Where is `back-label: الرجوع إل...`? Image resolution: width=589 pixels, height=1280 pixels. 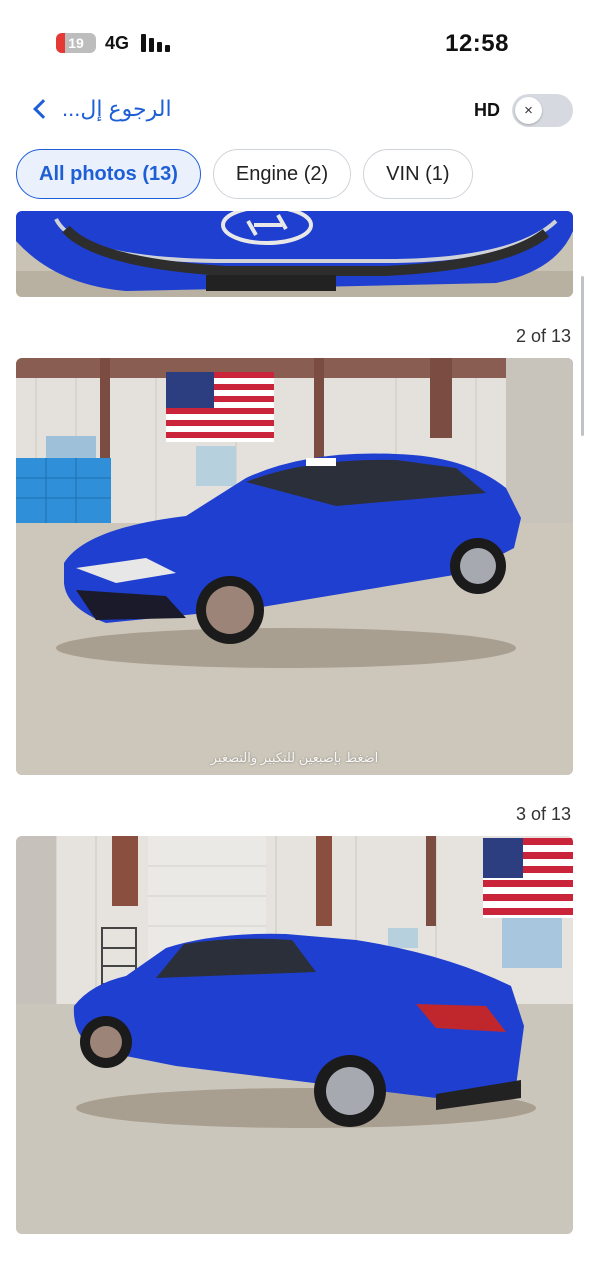 back-label: الرجوع إل... is located at coordinates (117, 108).